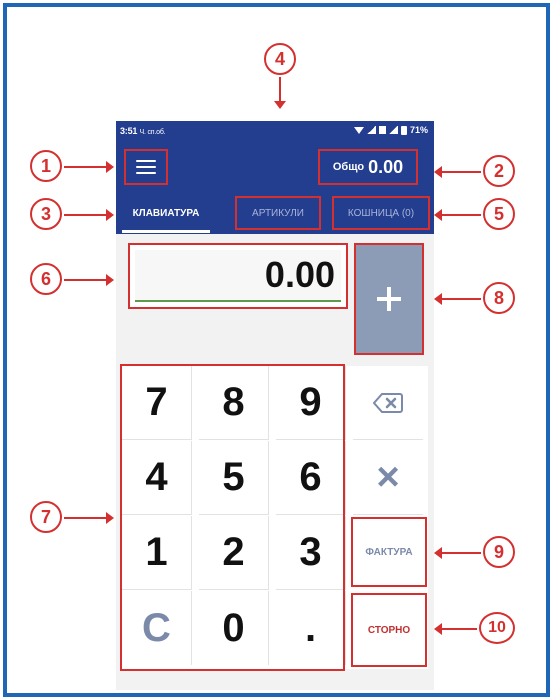  What do you see at coordinates (389, 552) in the screenshot?
I see `invoice-button: ФАКТУРА` at bounding box center [389, 552].